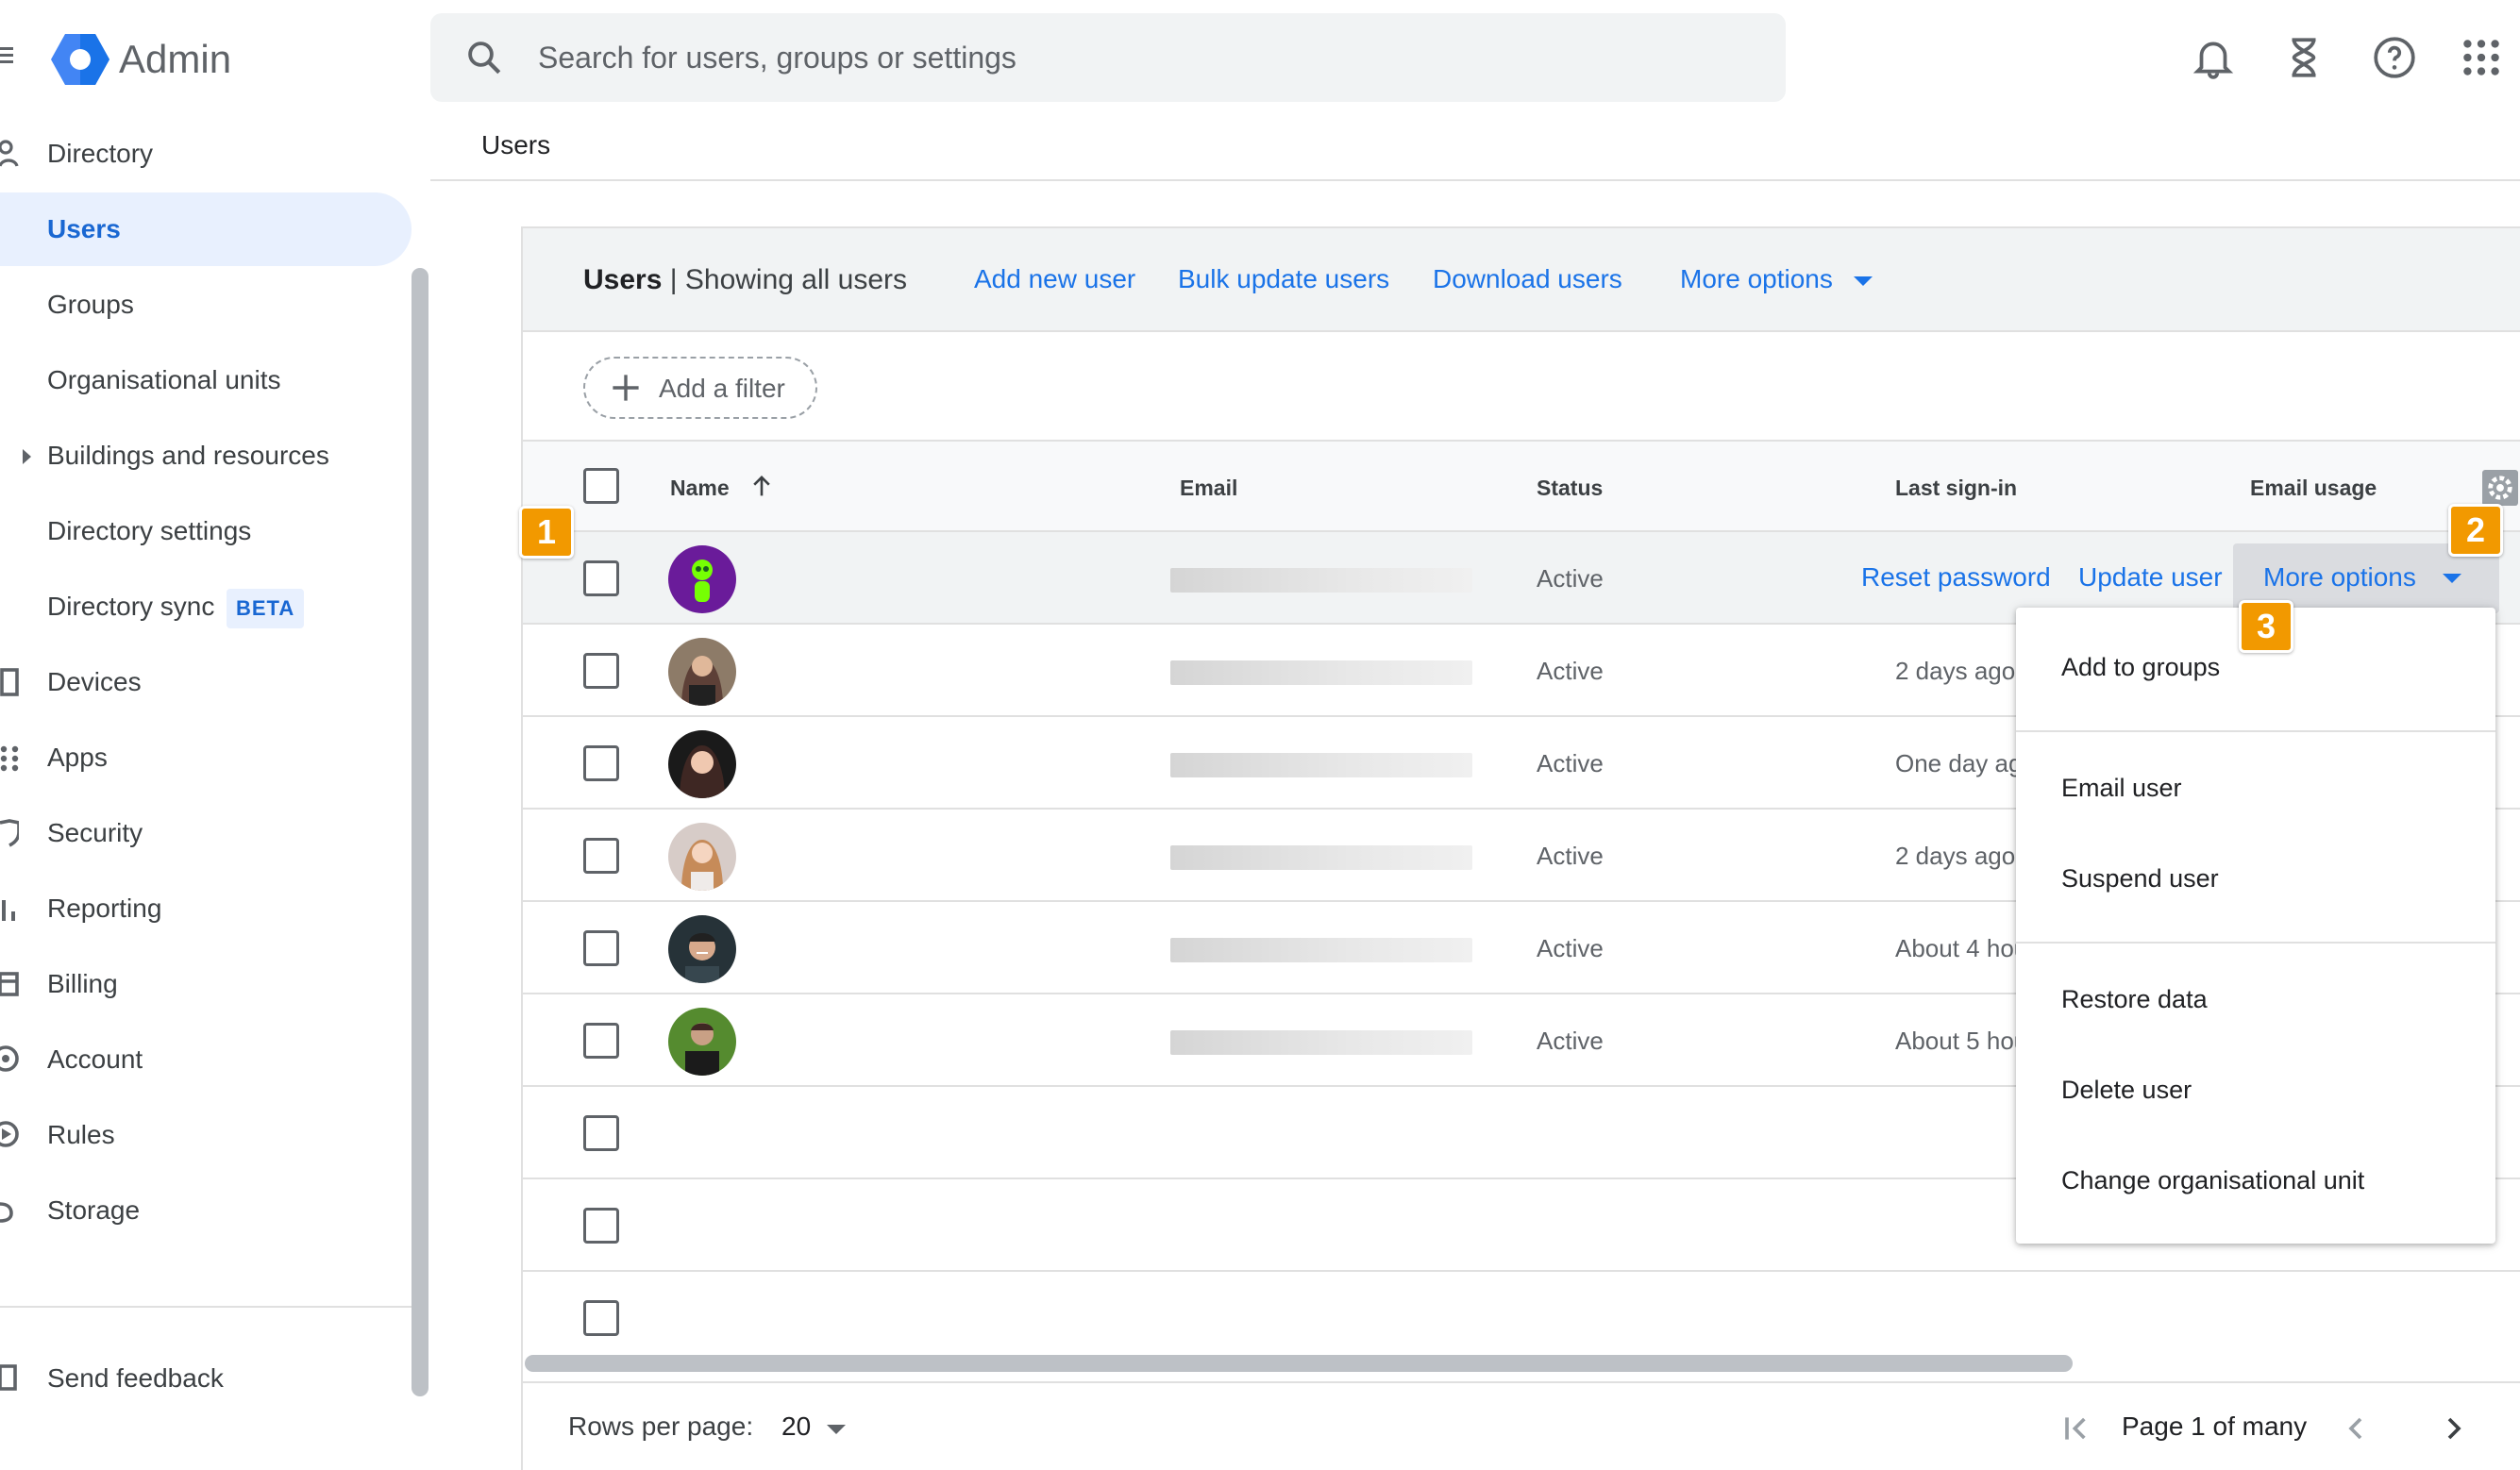 Image resolution: width=2520 pixels, height=1470 pixels. What do you see at coordinates (2394, 57) in the screenshot?
I see `help-icon` at bounding box center [2394, 57].